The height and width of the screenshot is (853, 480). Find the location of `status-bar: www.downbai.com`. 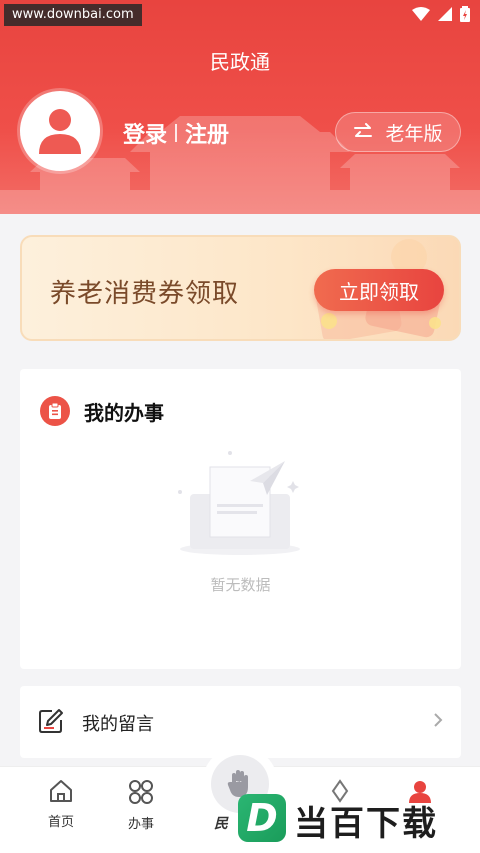

status-bar: www.downbai.com is located at coordinates (240, 14).